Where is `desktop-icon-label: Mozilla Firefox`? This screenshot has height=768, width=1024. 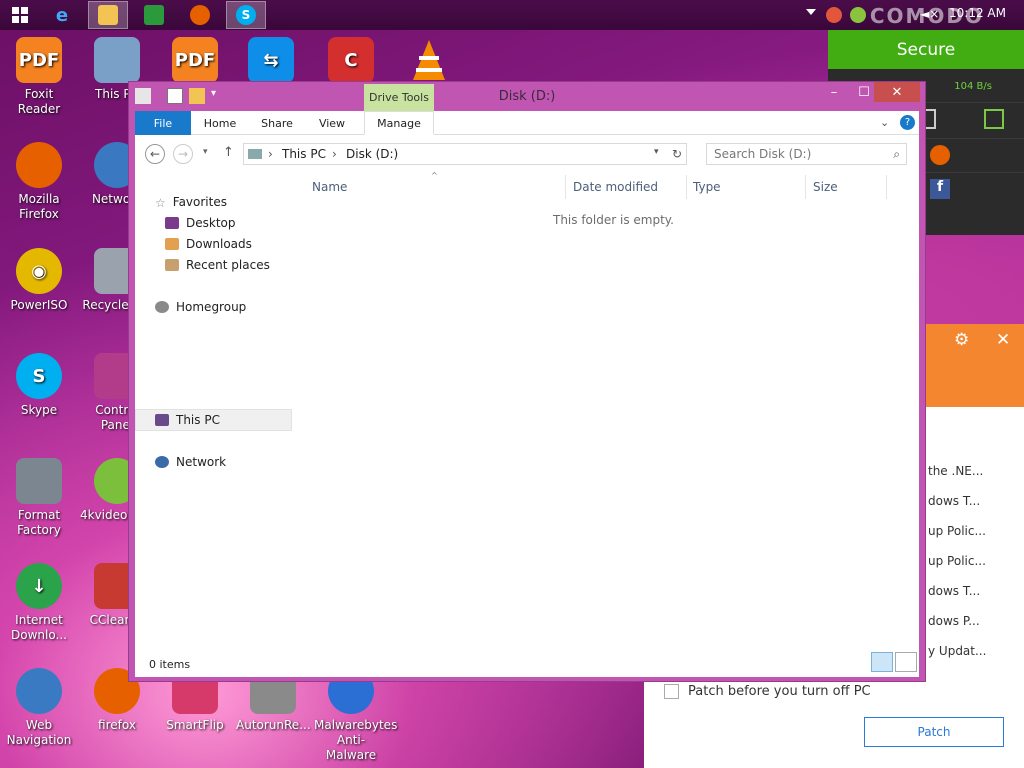 desktop-icon-label: Mozilla Firefox is located at coordinates (39, 206).